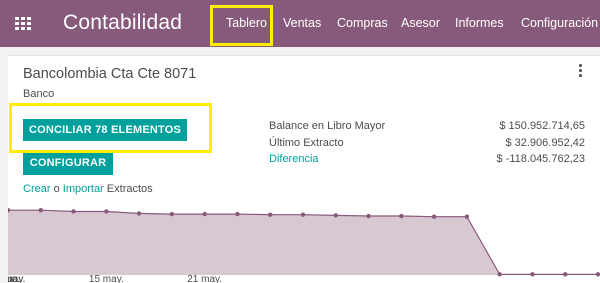 The width and height of the screenshot is (600, 283). I want to click on last-statement-value: $ 32.906.952,42, so click(545, 143).